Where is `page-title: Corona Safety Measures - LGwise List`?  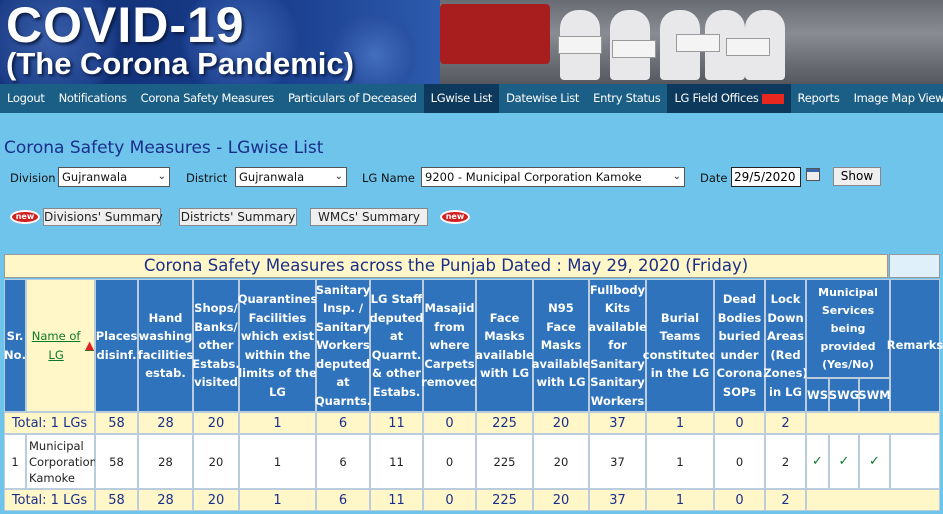
page-title: Corona Safety Measures - LGwise List is located at coordinates (164, 148).